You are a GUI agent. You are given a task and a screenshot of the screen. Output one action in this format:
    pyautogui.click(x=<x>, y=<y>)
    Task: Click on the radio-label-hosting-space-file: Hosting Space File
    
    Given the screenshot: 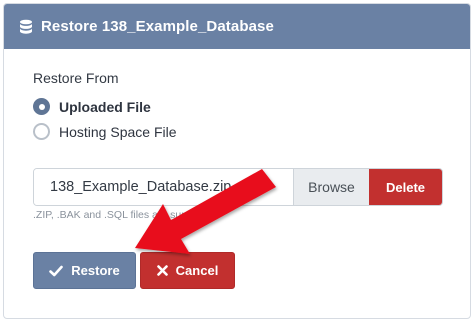 What is the action you would take?
    pyautogui.click(x=118, y=131)
    